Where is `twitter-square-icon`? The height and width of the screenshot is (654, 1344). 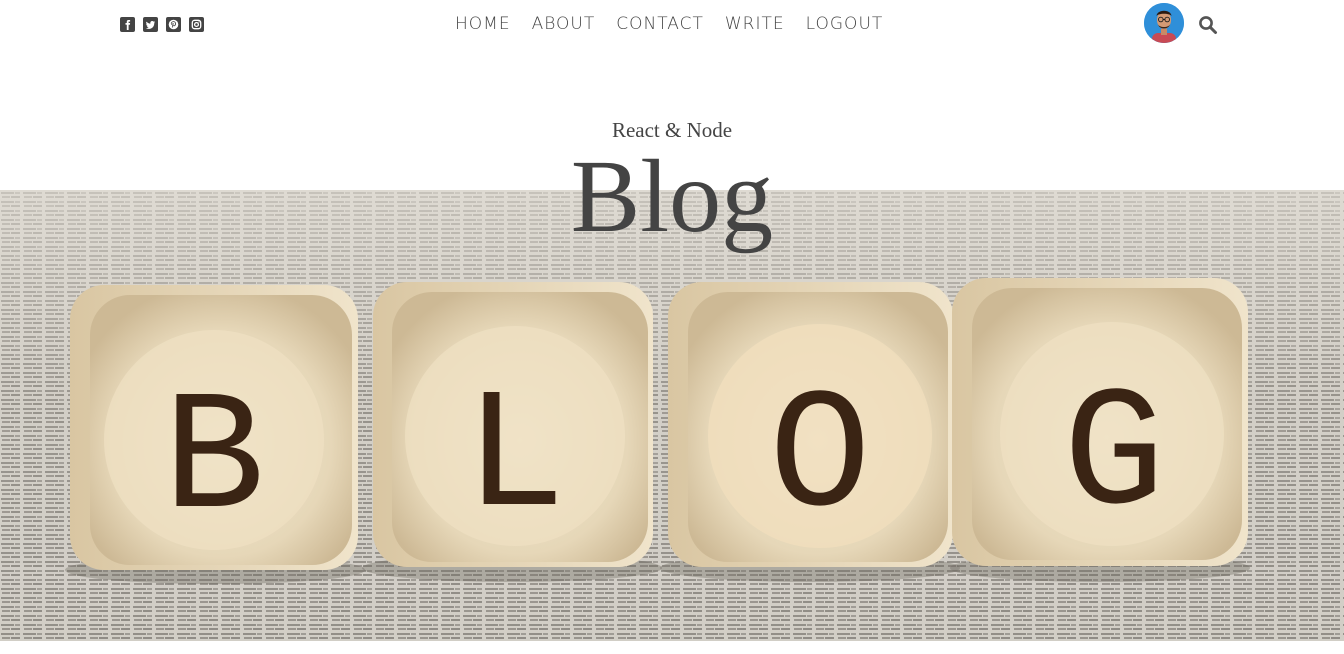
twitter-square-icon is located at coordinates (150, 24).